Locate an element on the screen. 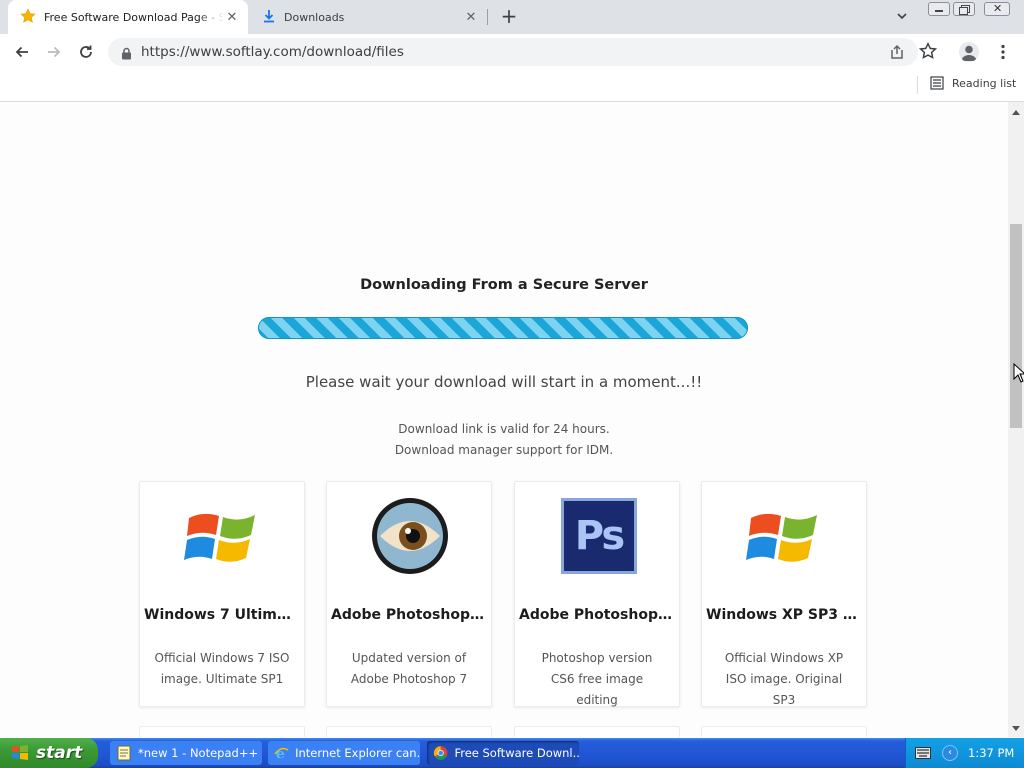 This screenshot has width=1024, height=768. system-tray: ‹ 1:37 PM is located at coordinates (964, 753).